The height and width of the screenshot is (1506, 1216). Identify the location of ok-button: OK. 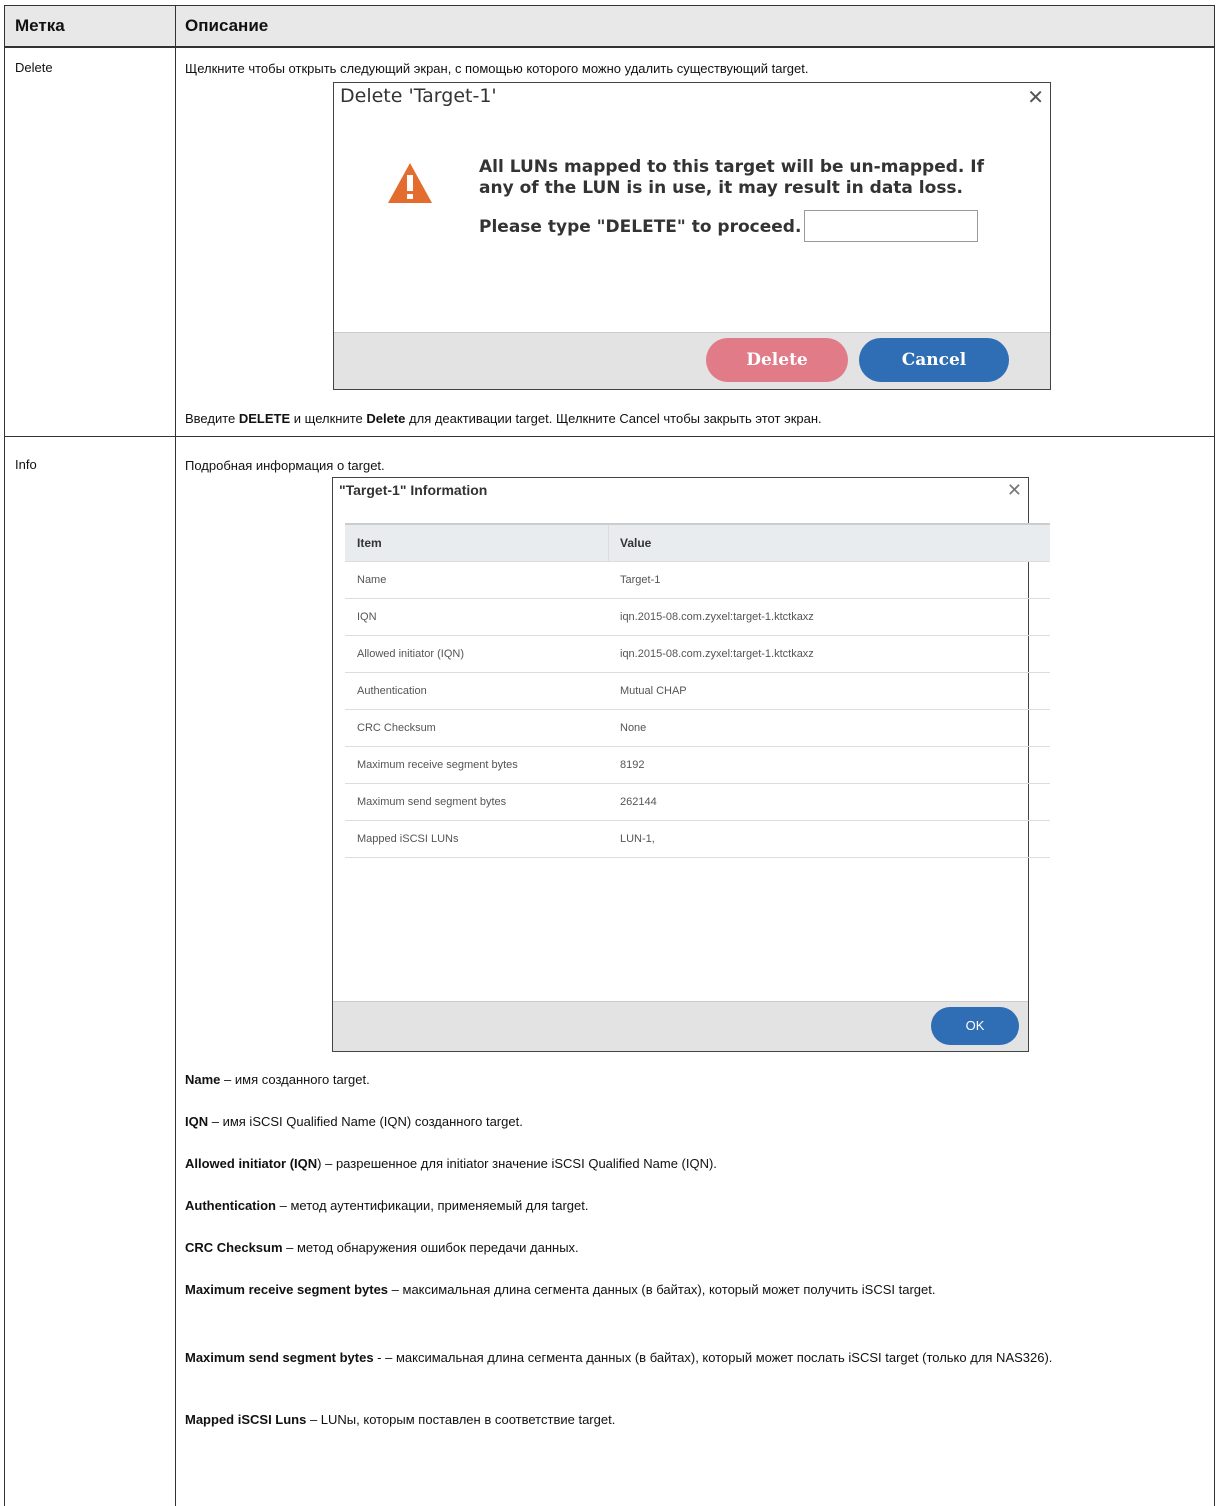
(975, 1026).